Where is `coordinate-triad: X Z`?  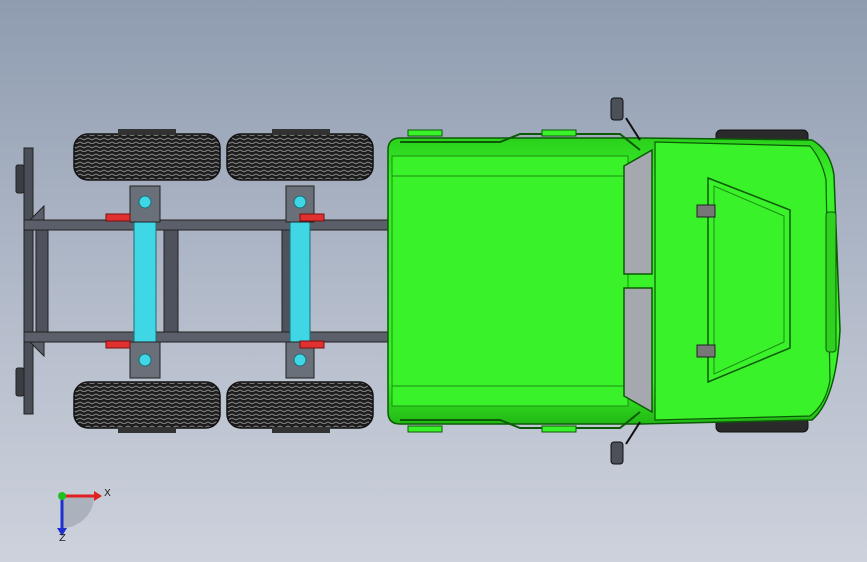 coordinate-triad: X Z is located at coordinates (81, 513).